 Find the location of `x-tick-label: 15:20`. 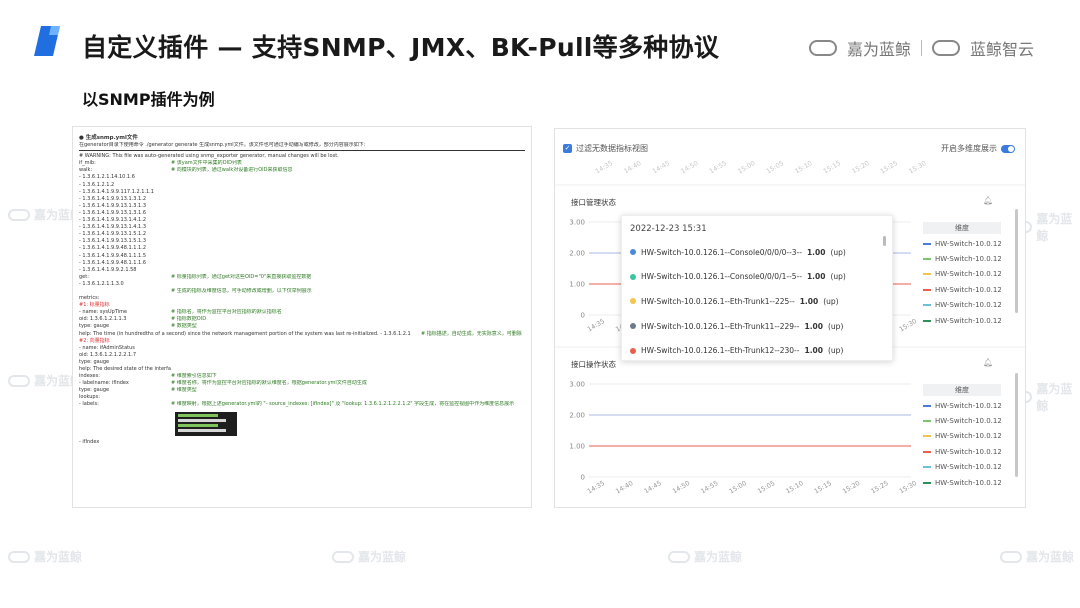

x-tick-label: 15:20 is located at coordinates (851, 487).